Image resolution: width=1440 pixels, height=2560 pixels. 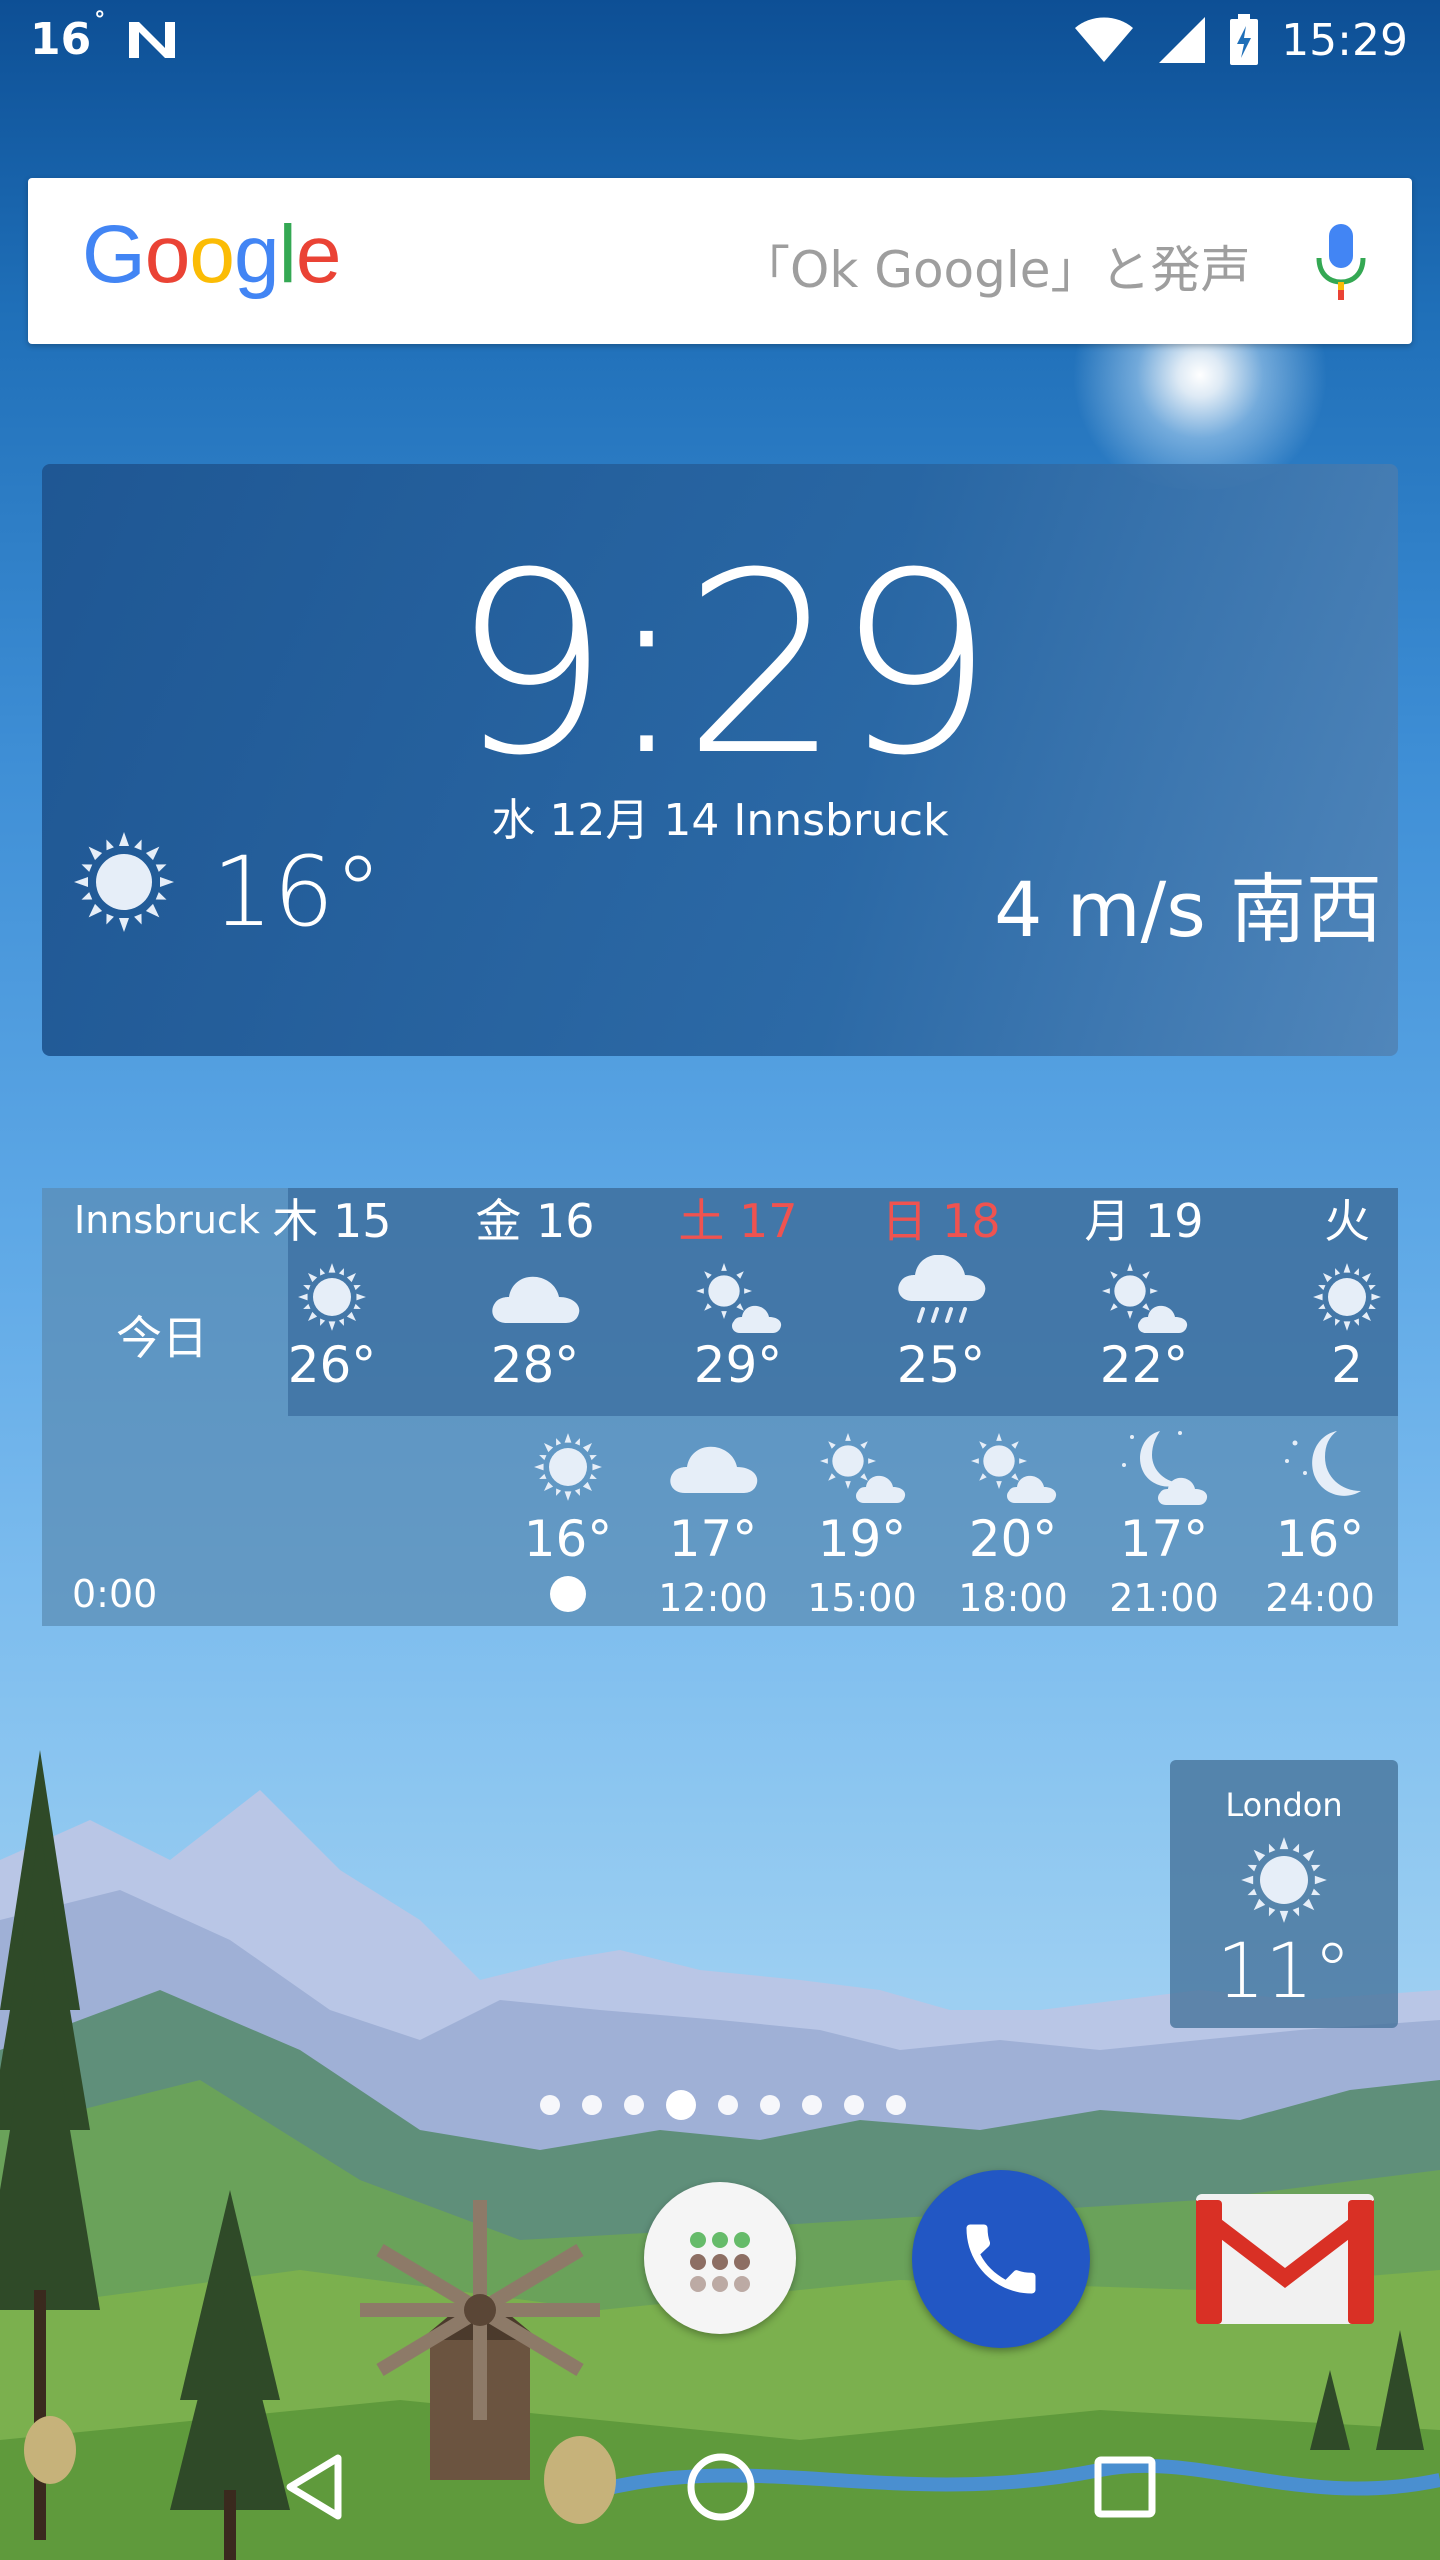 I want to click on google-logo: Google, so click(x=211, y=254).